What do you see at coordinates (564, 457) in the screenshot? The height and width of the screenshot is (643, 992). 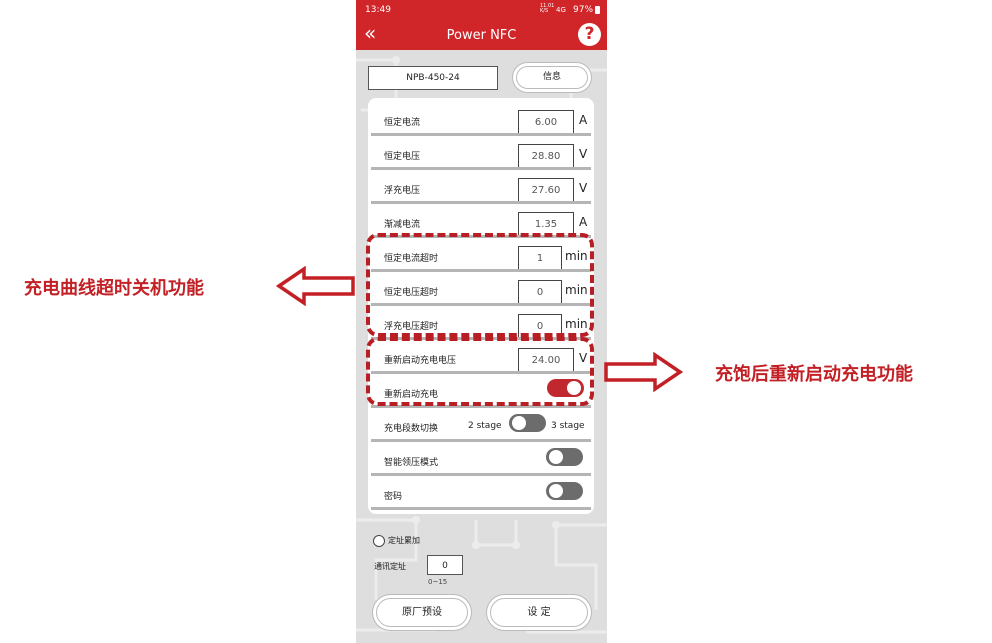 I see `smart-mode-toggle` at bounding box center [564, 457].